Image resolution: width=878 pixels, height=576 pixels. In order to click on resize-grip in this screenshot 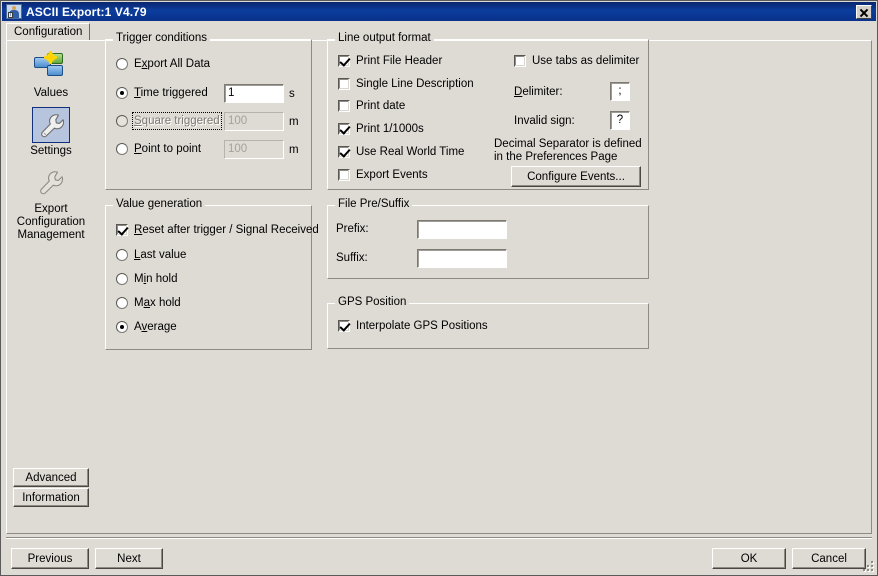, I will do `click(868, 566)`.